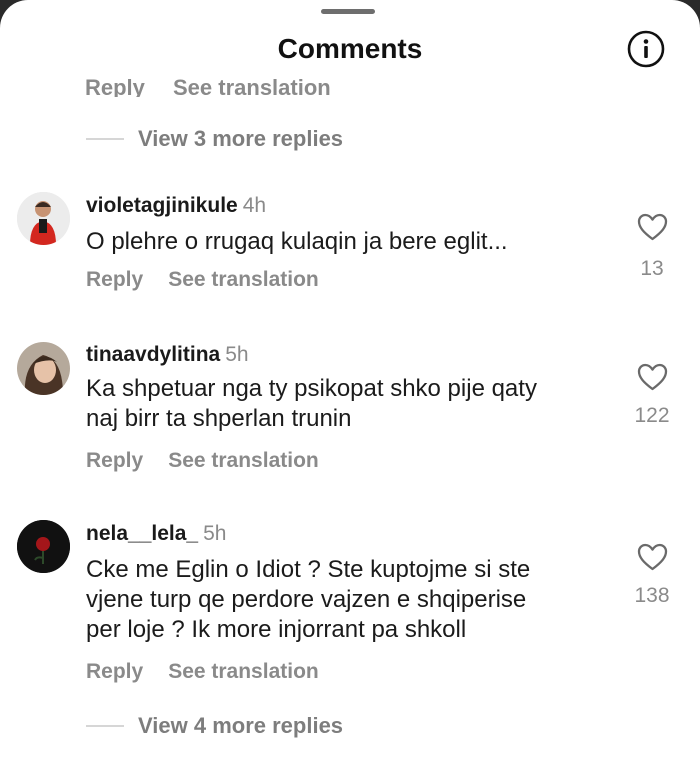  Describe the element at coordinates (652, 268) in the screenshot. I see `like-count: 13` at that location.